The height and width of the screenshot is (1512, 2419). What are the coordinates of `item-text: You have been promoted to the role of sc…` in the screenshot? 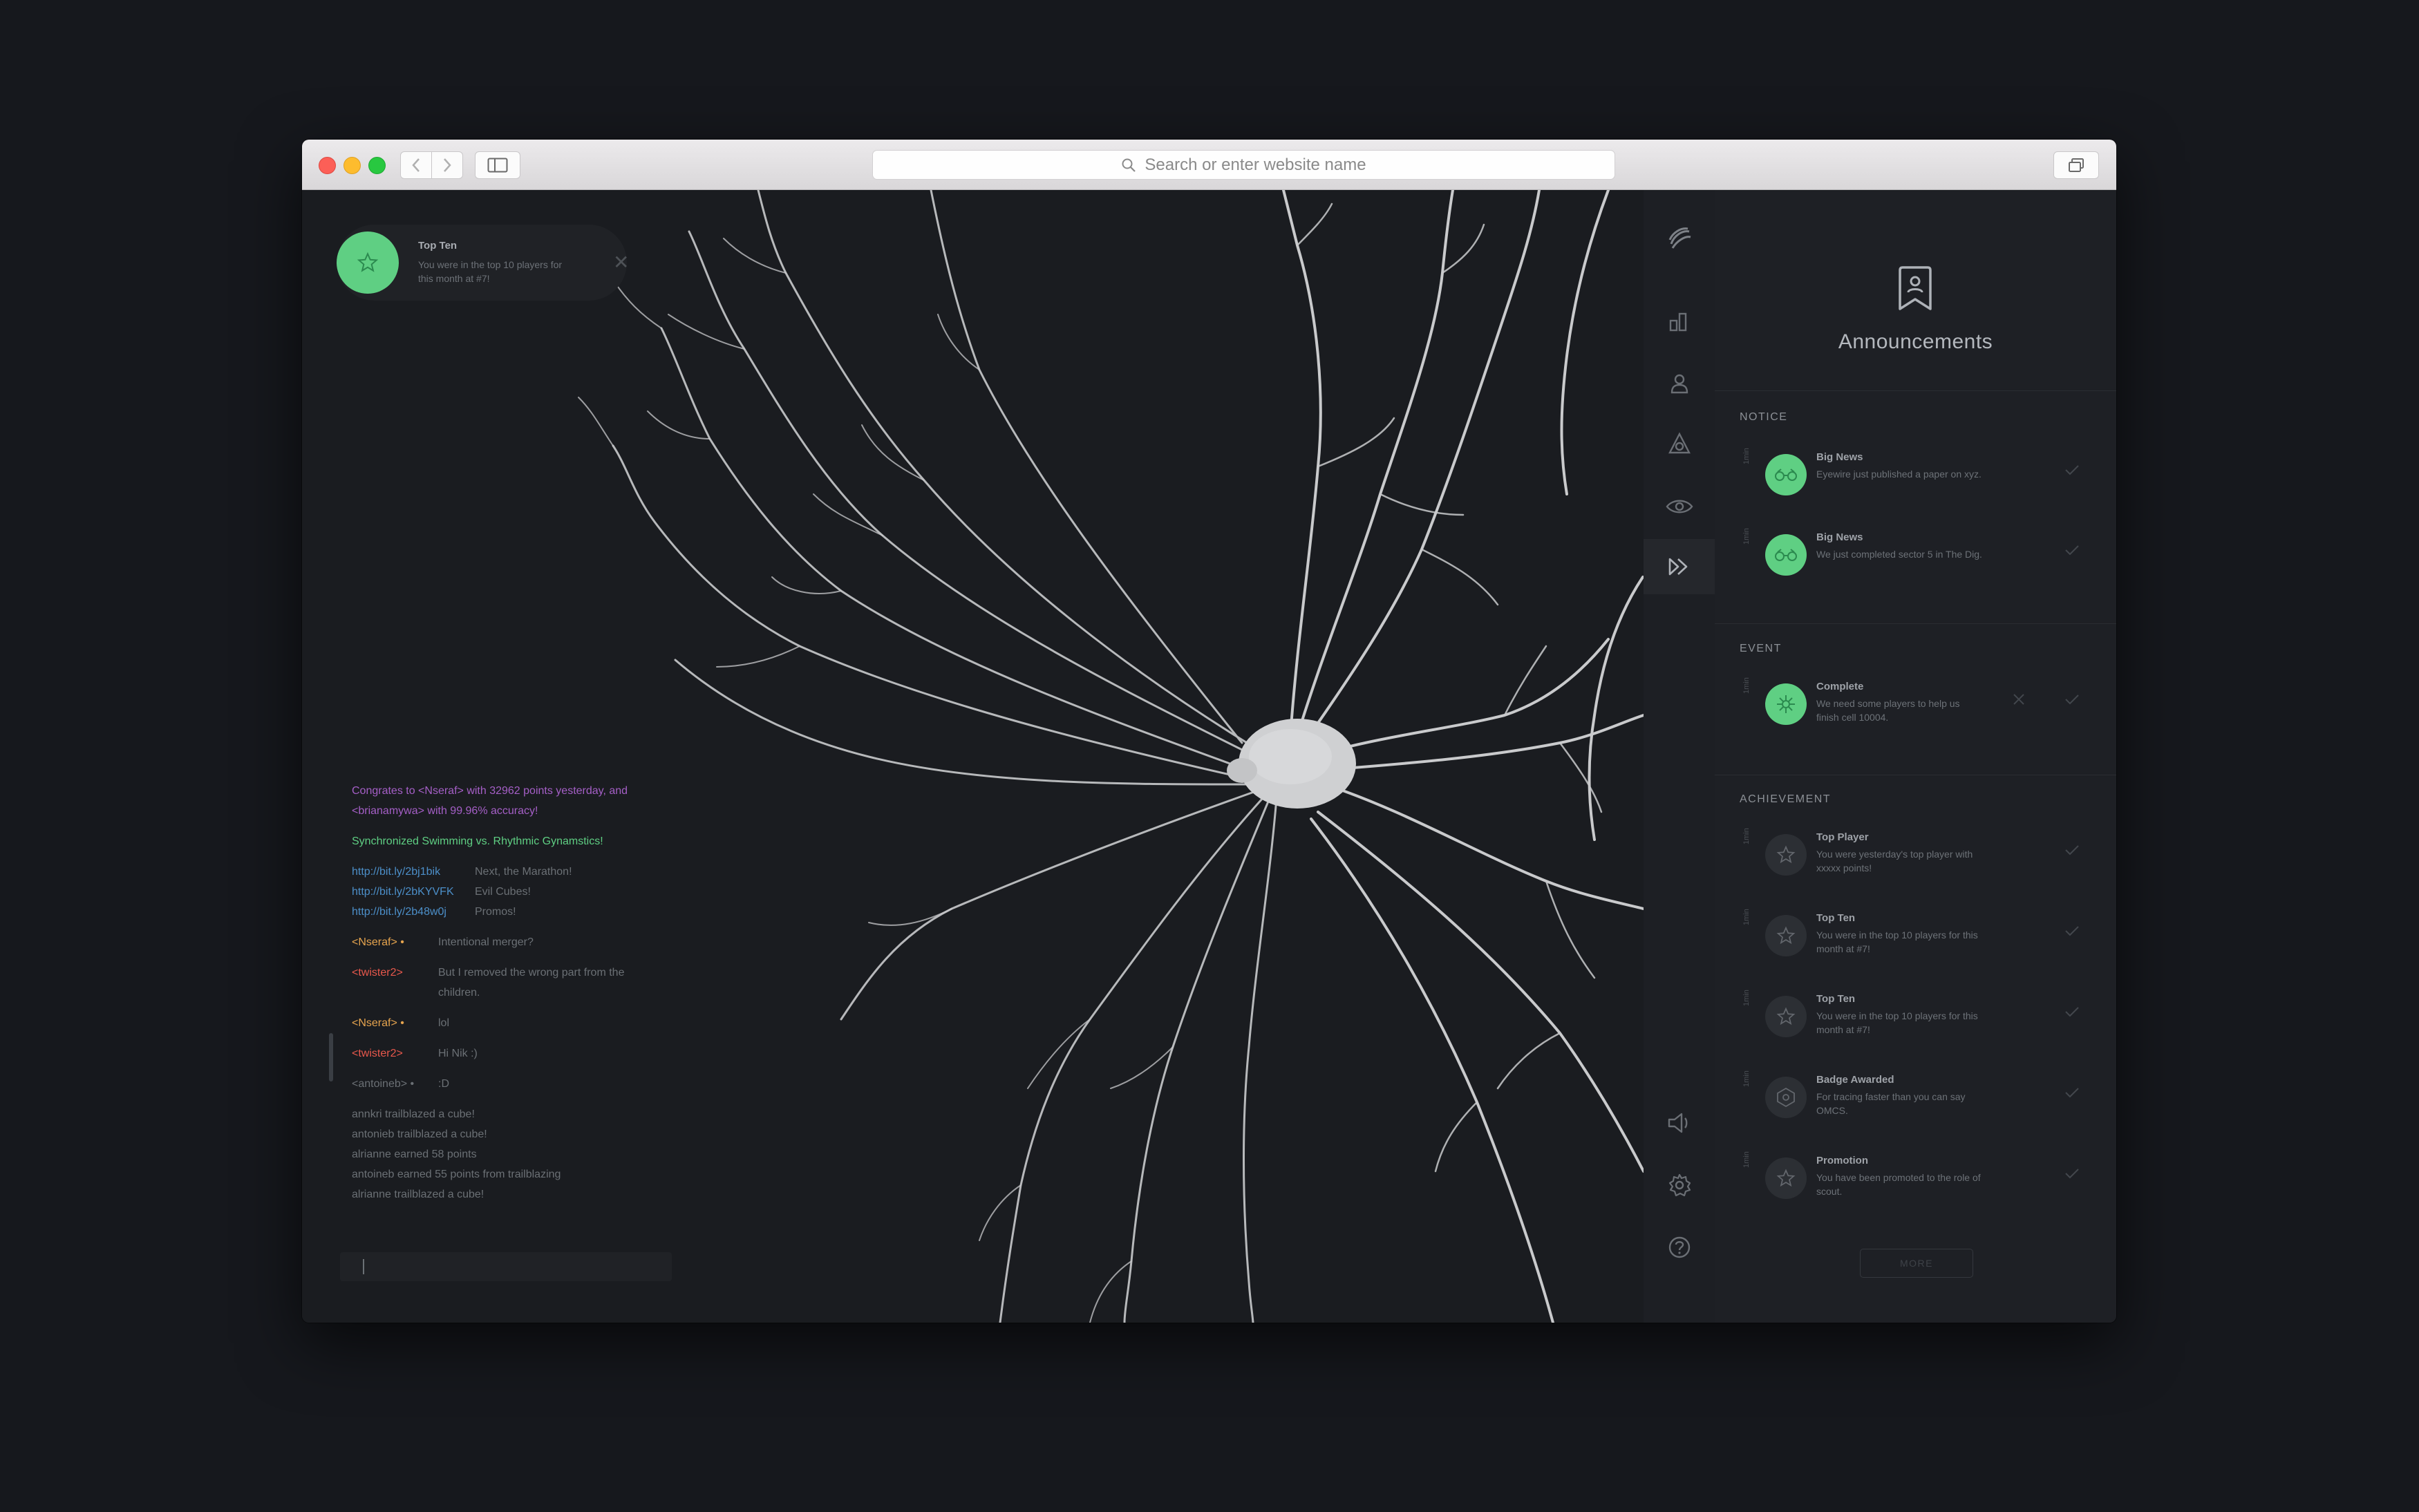 It's located at (1898, 1184).